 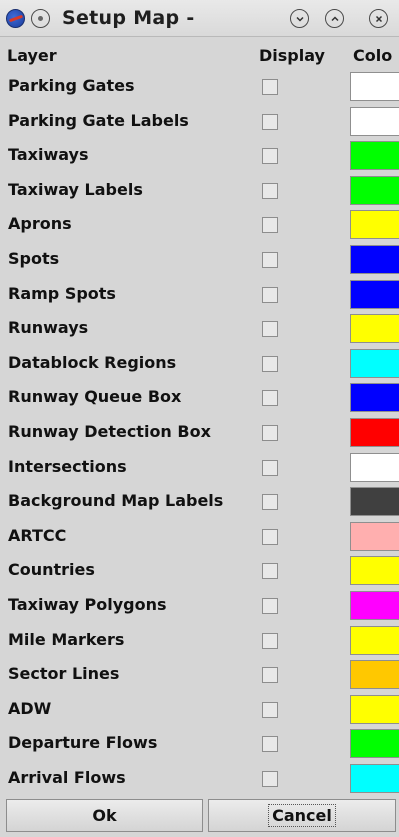 What do you see at coordinates (32, 55) in the screenshot?
I see `column-header-layer: Layer` at bounding box center [32, 55].